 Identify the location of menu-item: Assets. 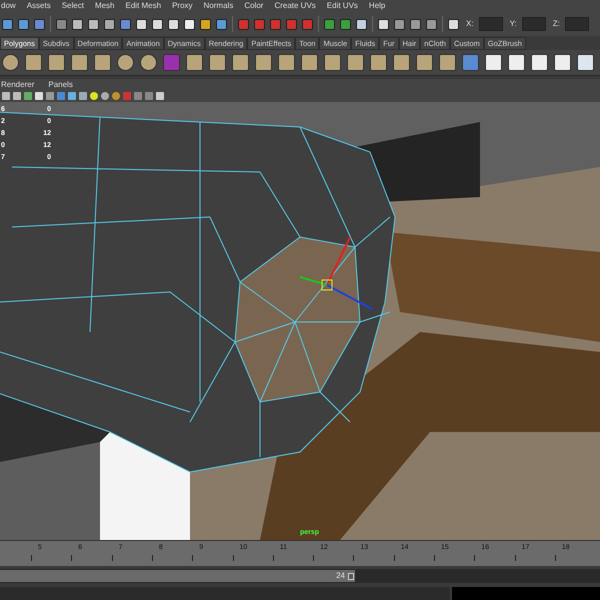
(38, 6).